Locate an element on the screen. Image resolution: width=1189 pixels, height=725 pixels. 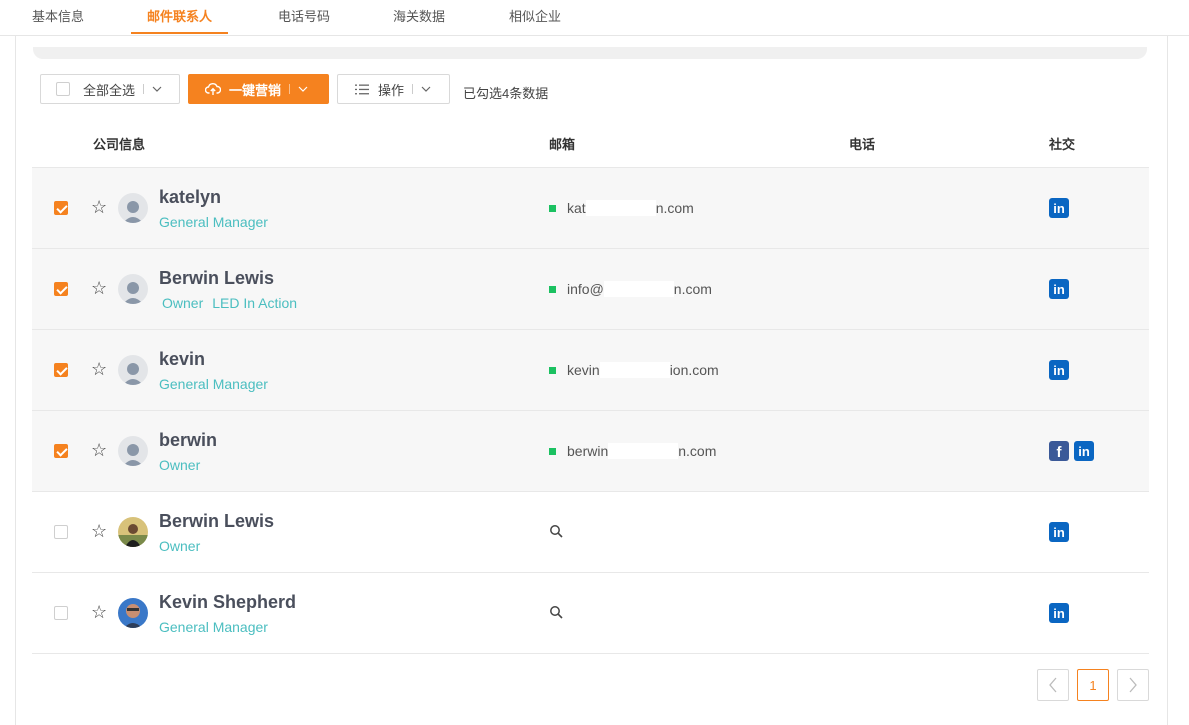
panel-top-bar is located at coordinates (590, 53).